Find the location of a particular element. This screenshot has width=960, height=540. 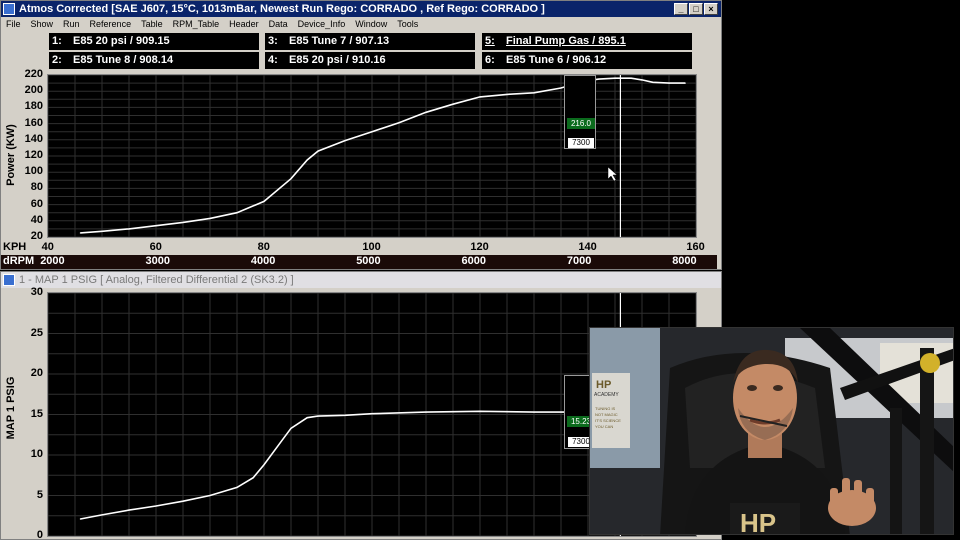

power-y-tick: 60 is located at coordinates (36, 203).